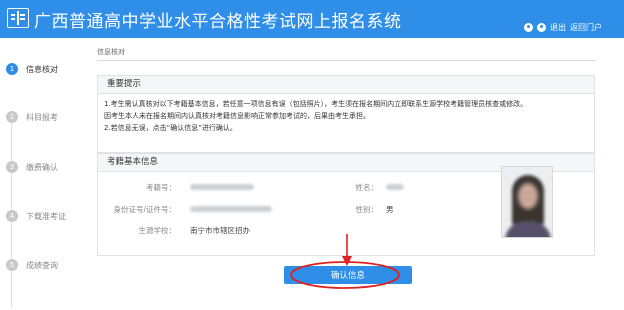  I want to click on app-header: 广西普通高中学业水平合格性考试网上报名系统 退出 返回门户, so click(312, 19).